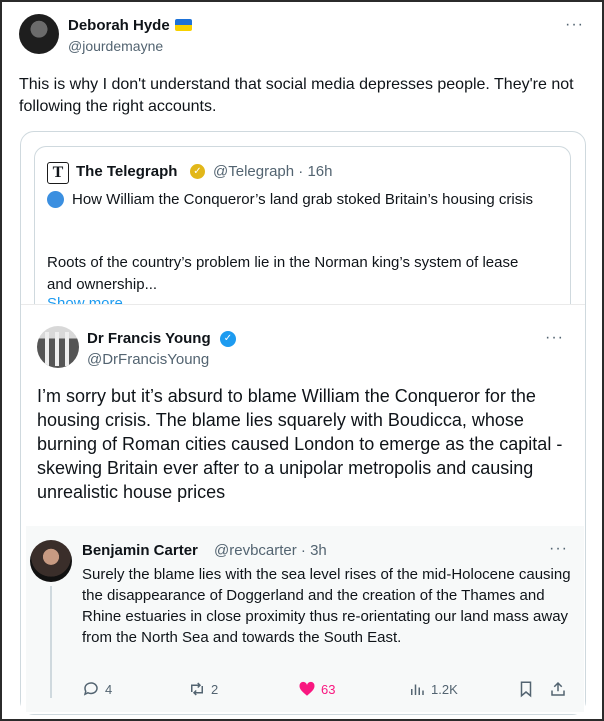 The image size is (604, 721). Describe the element at coordinates (316, 689) in the screenshot. I see `like-button: 63` at that location.